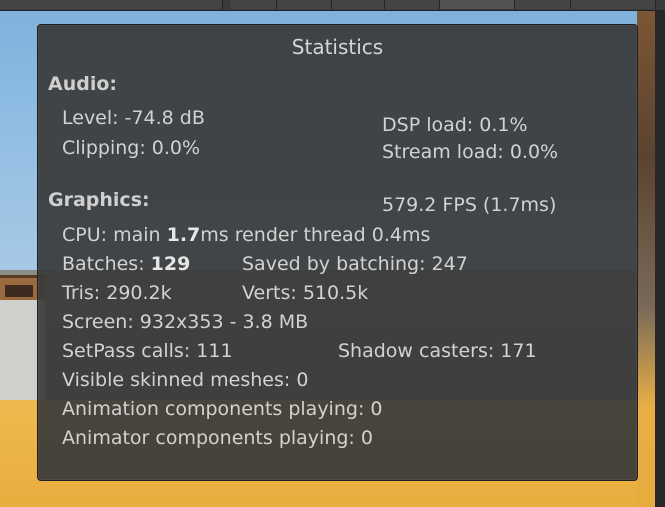 The width and height of the screenshot is (665, 507). I want to click on panel-title: Statistics, so click(337, 47).